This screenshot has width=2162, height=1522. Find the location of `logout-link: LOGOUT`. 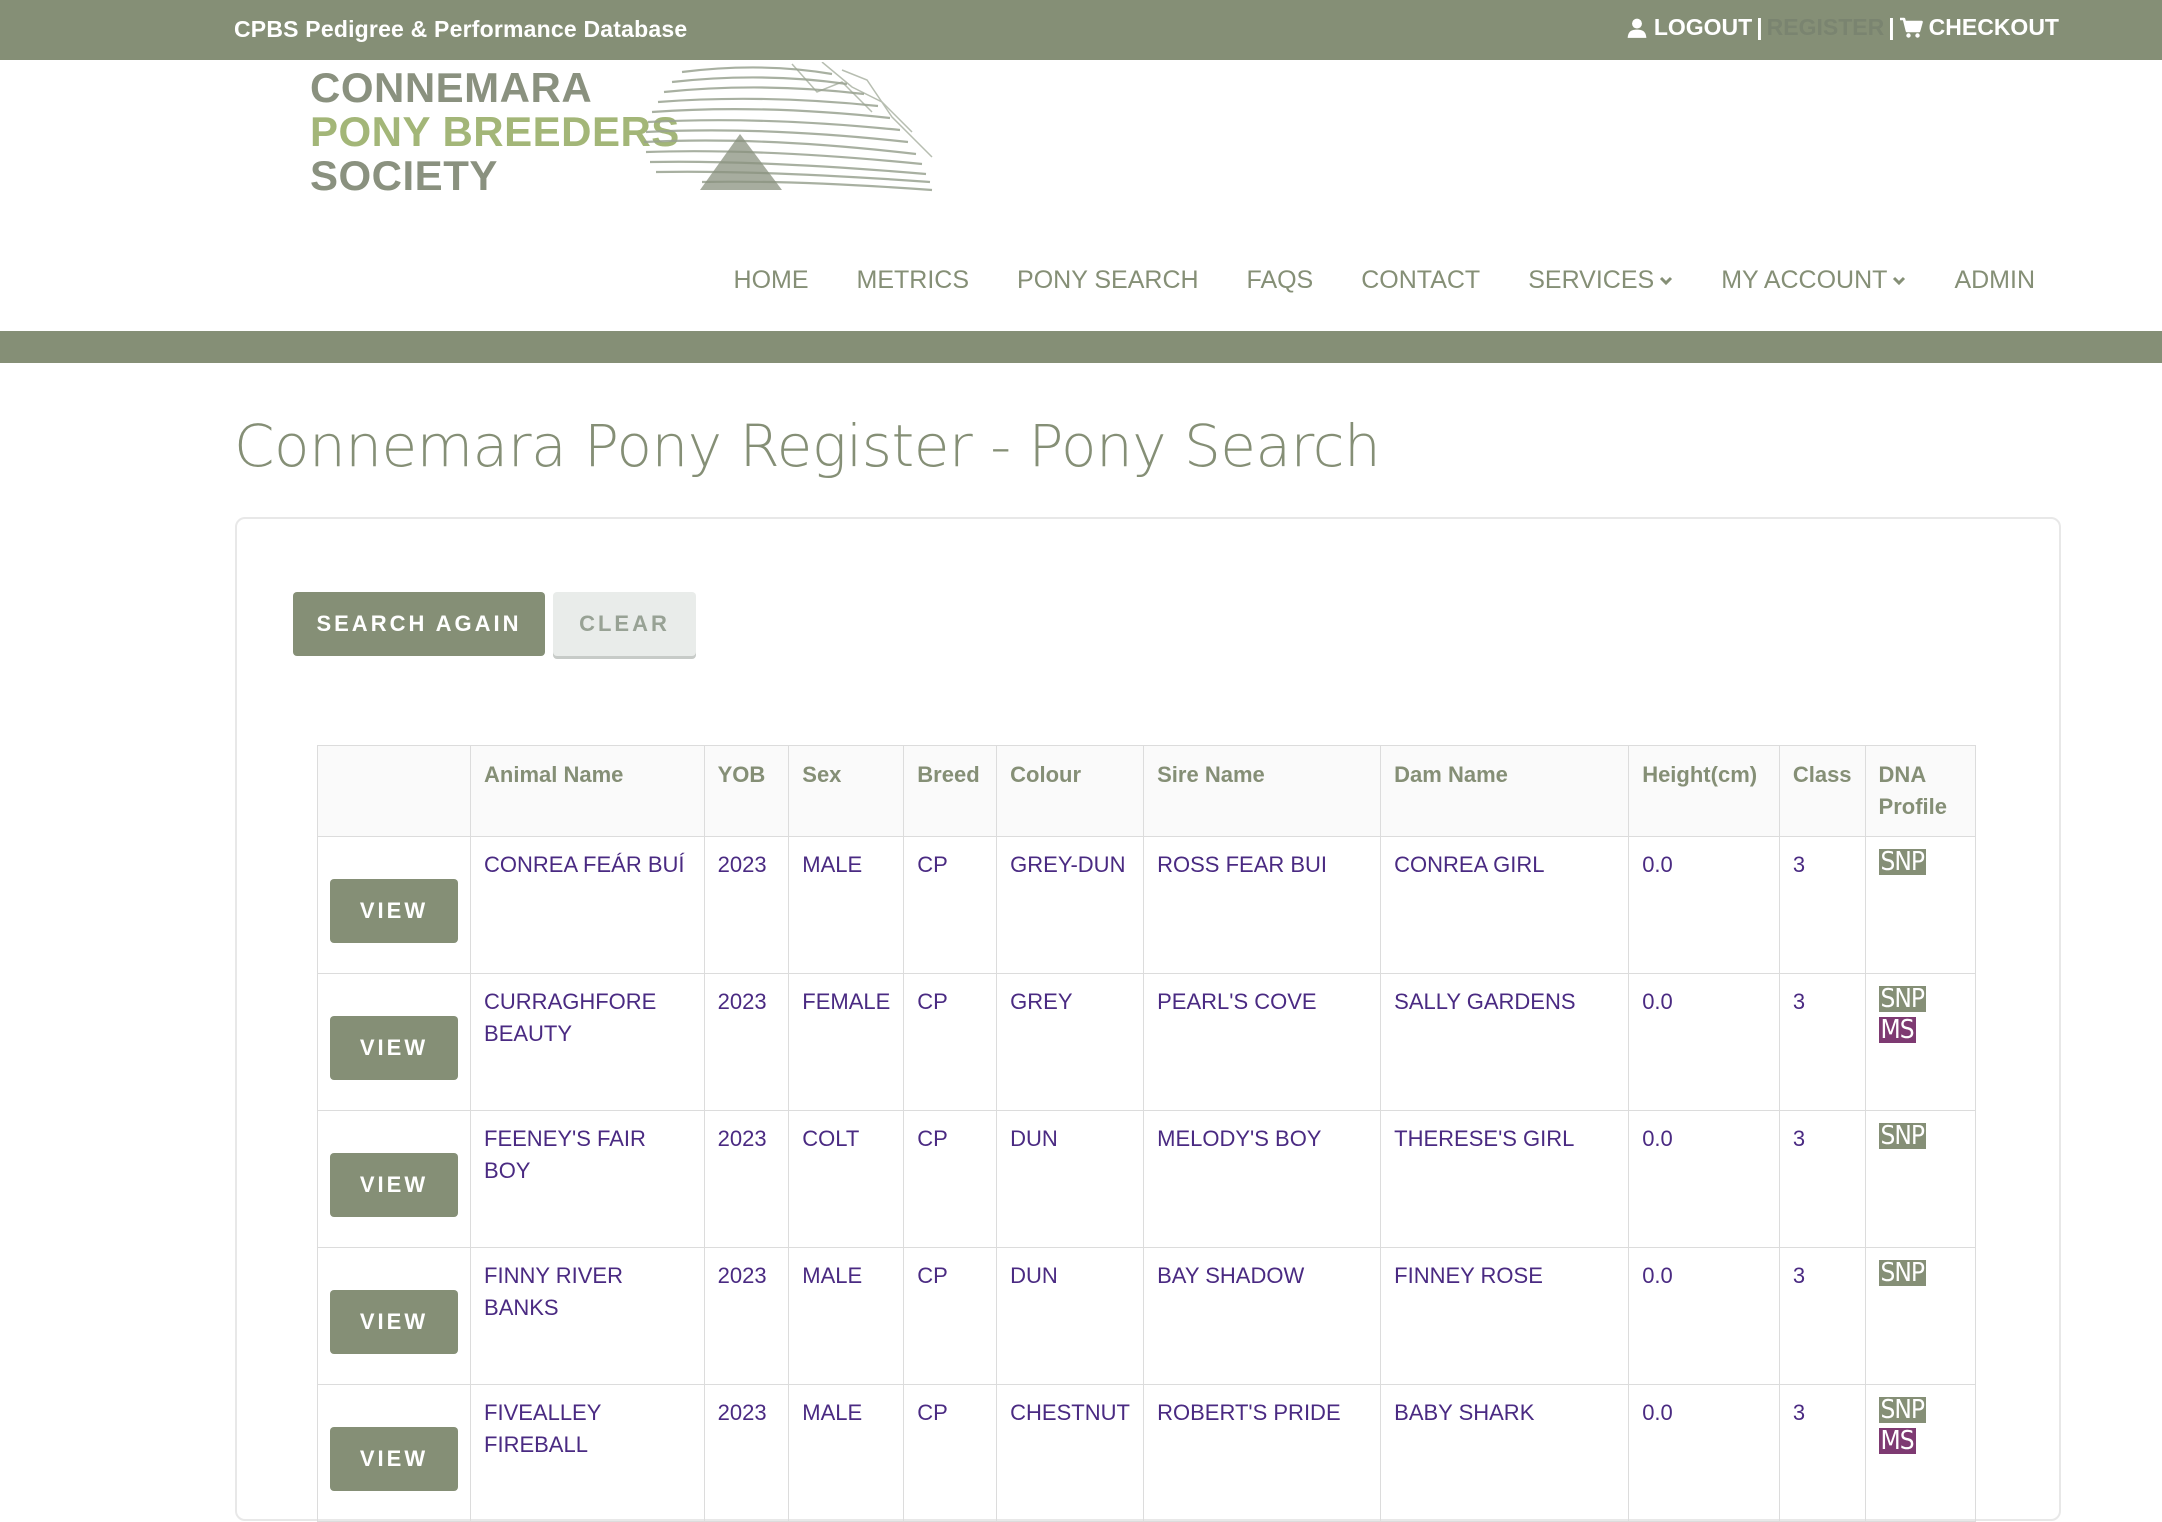

logout-link: LOGOUT is located at coordinates (1689, 27).